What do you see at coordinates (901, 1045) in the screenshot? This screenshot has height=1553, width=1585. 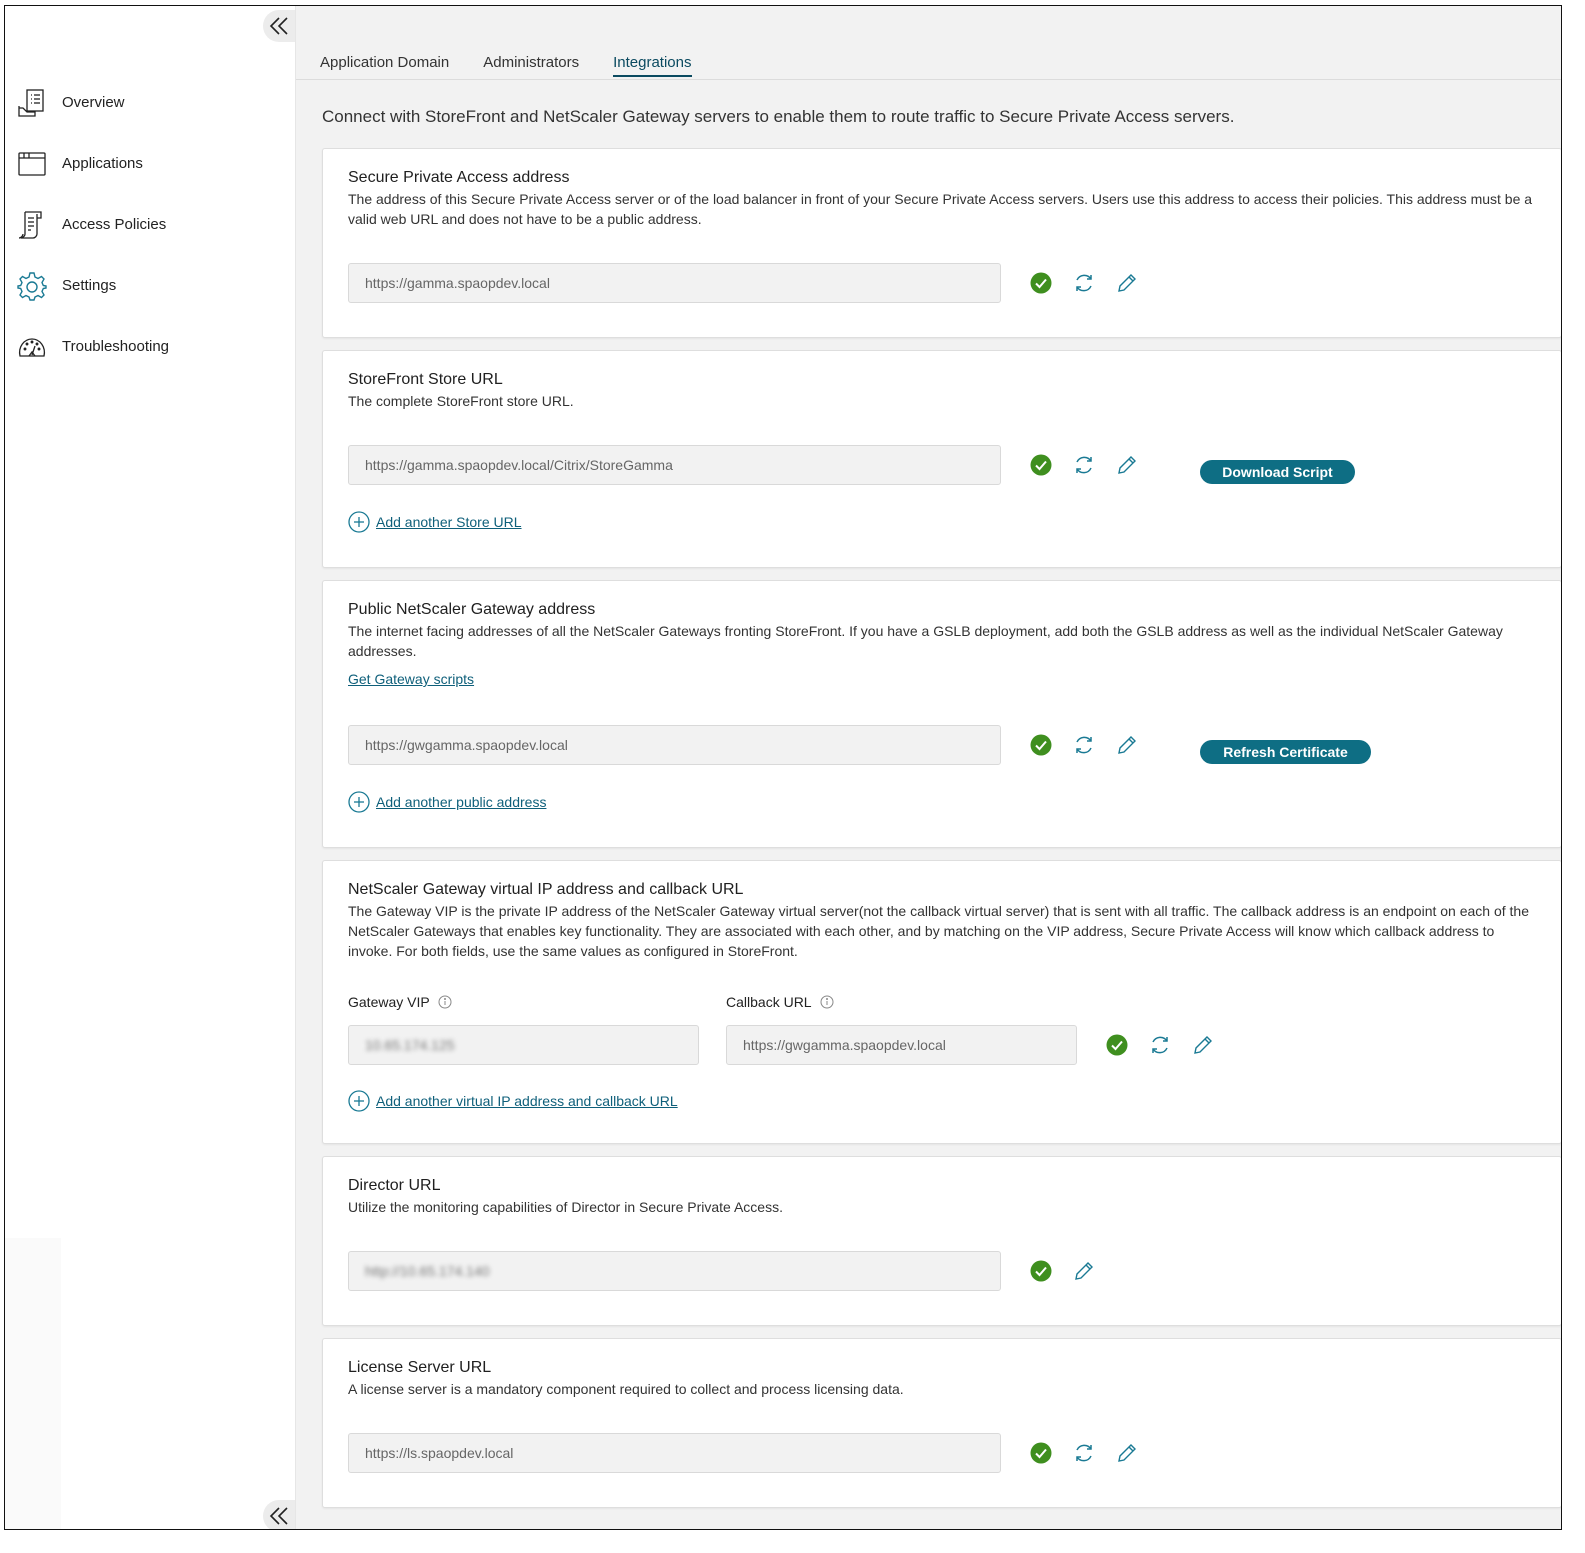 I see `callback-url-field: https://gwgamma.spaopdev.local` at bounding box center [901, 1045].